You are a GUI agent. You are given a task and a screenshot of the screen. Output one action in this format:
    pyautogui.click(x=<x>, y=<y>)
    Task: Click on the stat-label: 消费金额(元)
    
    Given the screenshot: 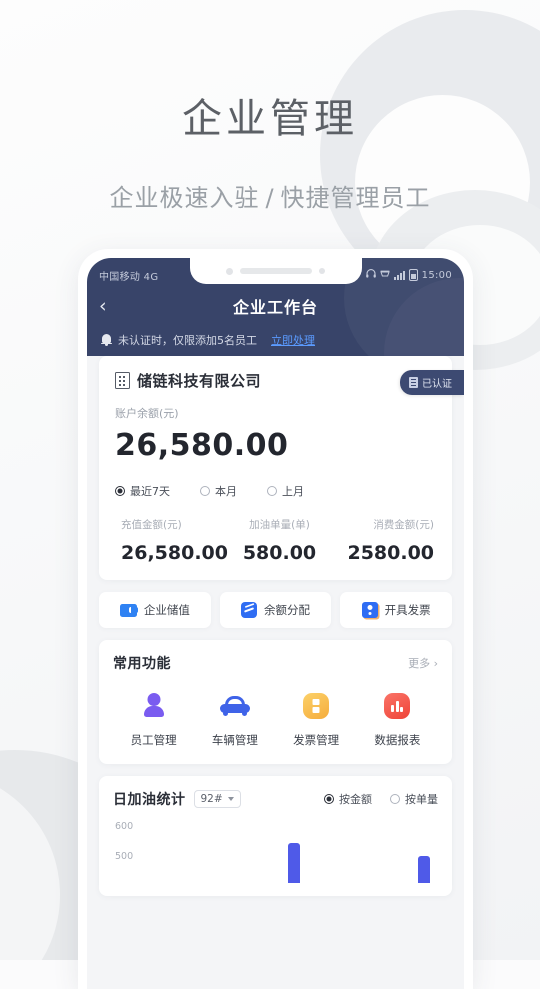 What is the action you would take?
    pyautogui.click(x=404, y=525)
    